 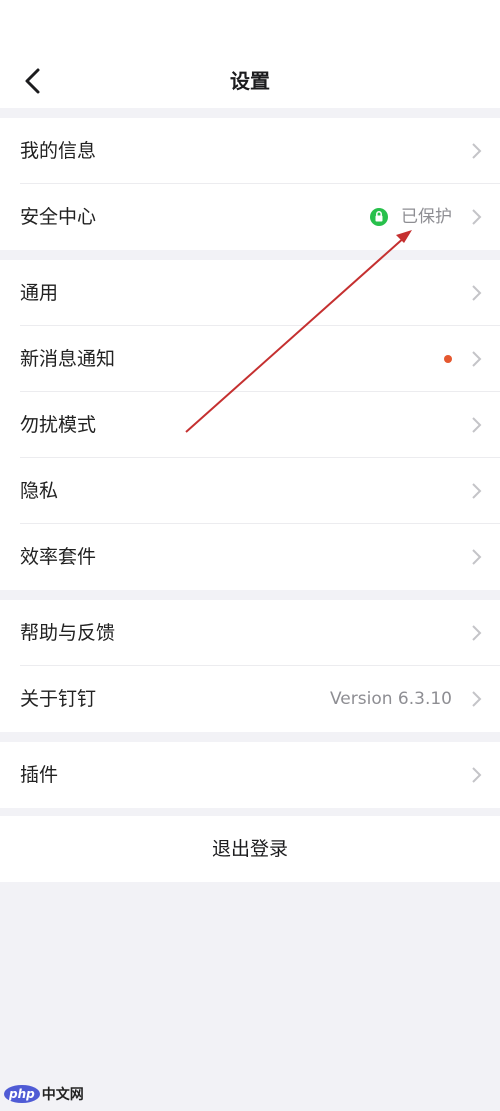 What do you see at coordinates (39, 775) in the screenshot?
I see `row-label: 插件` at bounding box center [39, 775].